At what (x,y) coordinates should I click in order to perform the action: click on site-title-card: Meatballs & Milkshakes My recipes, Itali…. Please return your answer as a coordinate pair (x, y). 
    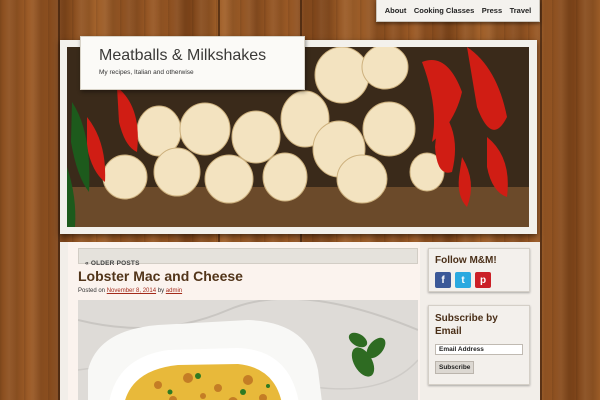
    Looking at the image, I should click on (192, 63).